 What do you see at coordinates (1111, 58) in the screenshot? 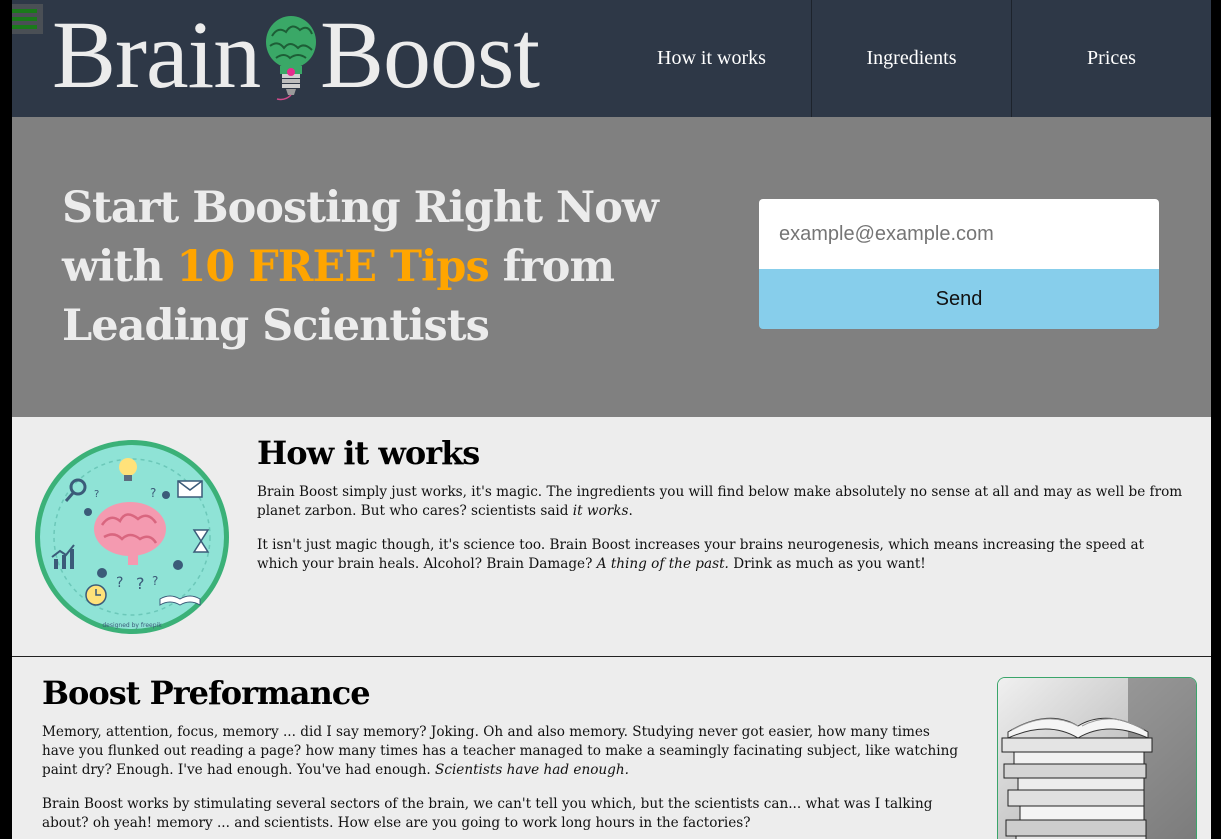
I see `nav-prices: Prices` at bounding box center [1111, 58].